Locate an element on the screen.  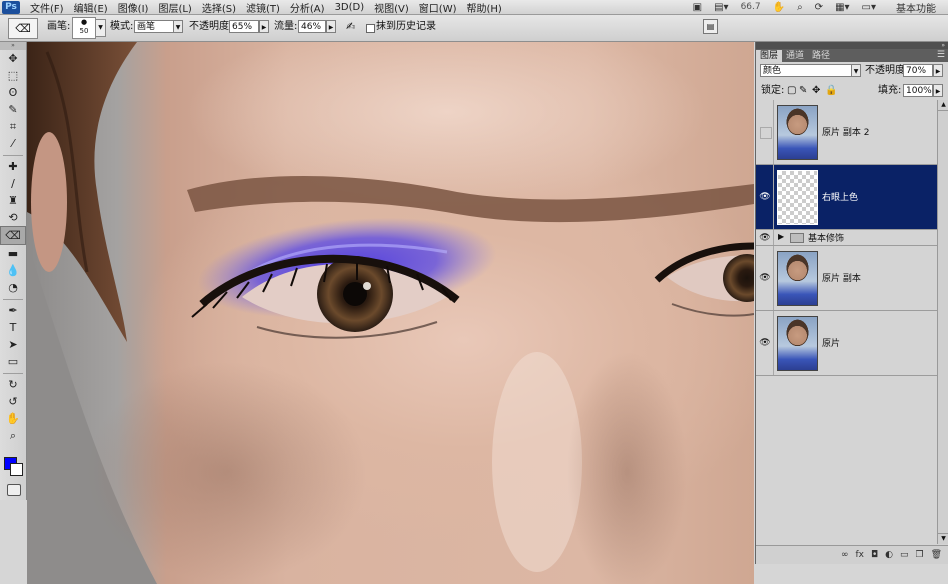
flow-input: 46% is located at coordinates (312, 26).